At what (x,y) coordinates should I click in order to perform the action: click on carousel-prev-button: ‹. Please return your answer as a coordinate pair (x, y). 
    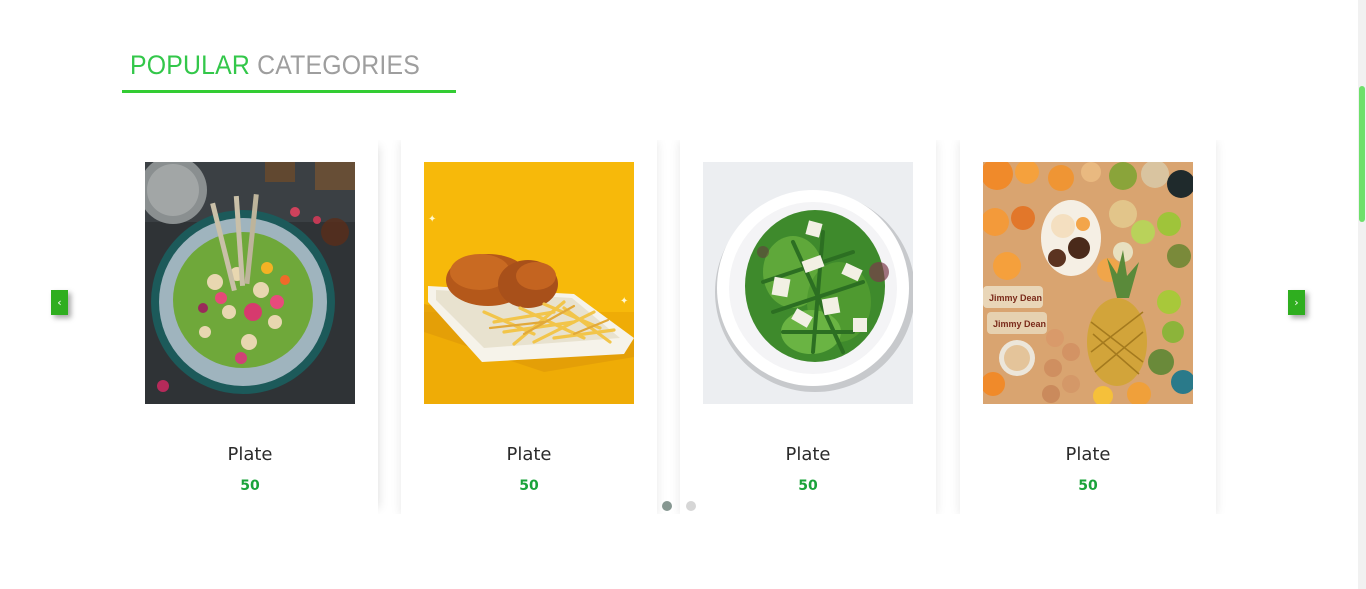
    Looking at the image, I should click on (59, 302).